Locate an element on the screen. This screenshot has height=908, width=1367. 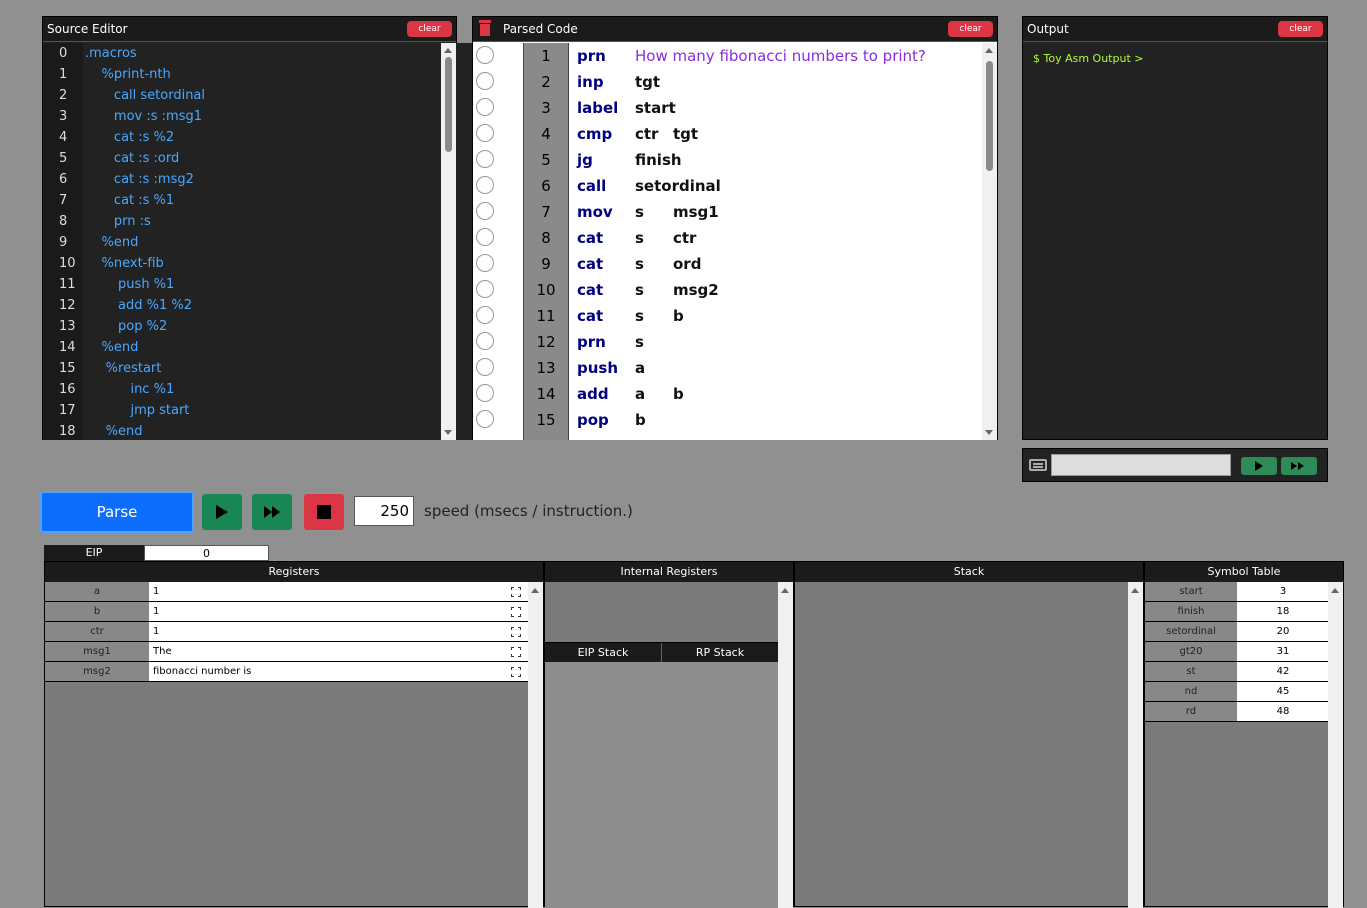
operand-1: setordinal is located at coordinates (678, 186).